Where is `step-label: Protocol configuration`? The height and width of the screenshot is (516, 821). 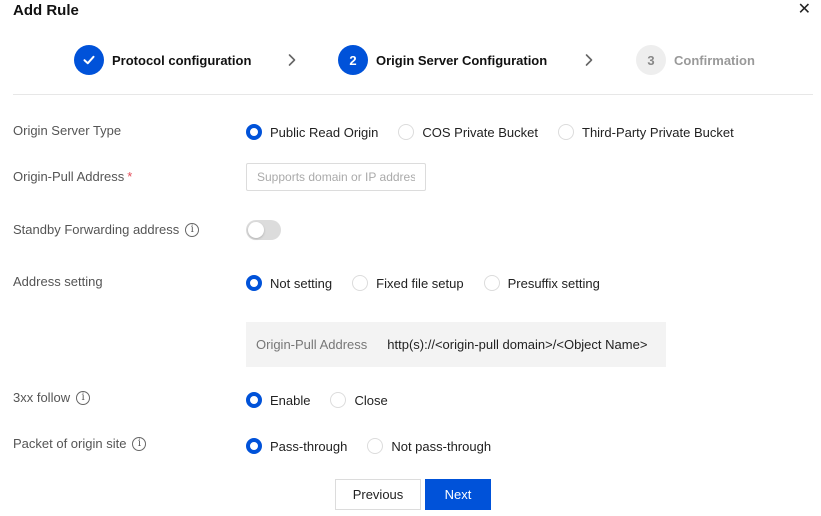 step-label: Protocol configuration is located at coordinates (182, 60).